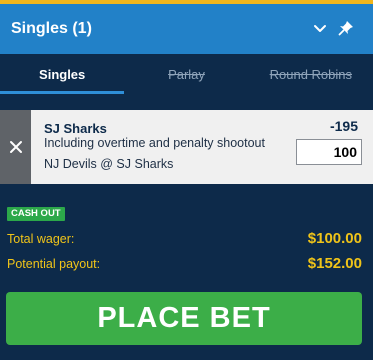 The image size is (373, 360). I want to click on chevron-down-icon, so click(320, 29).